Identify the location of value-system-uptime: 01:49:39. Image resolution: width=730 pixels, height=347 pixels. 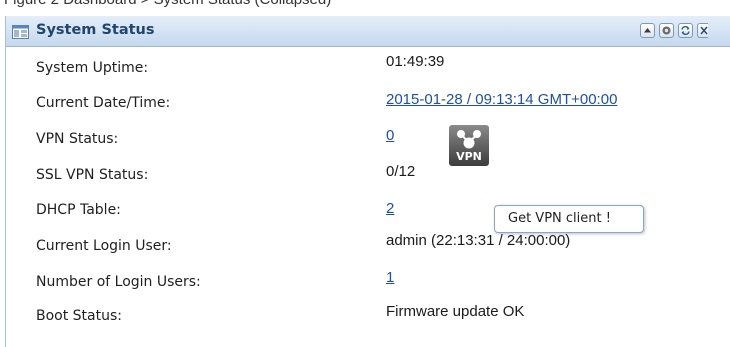
(415, 61).